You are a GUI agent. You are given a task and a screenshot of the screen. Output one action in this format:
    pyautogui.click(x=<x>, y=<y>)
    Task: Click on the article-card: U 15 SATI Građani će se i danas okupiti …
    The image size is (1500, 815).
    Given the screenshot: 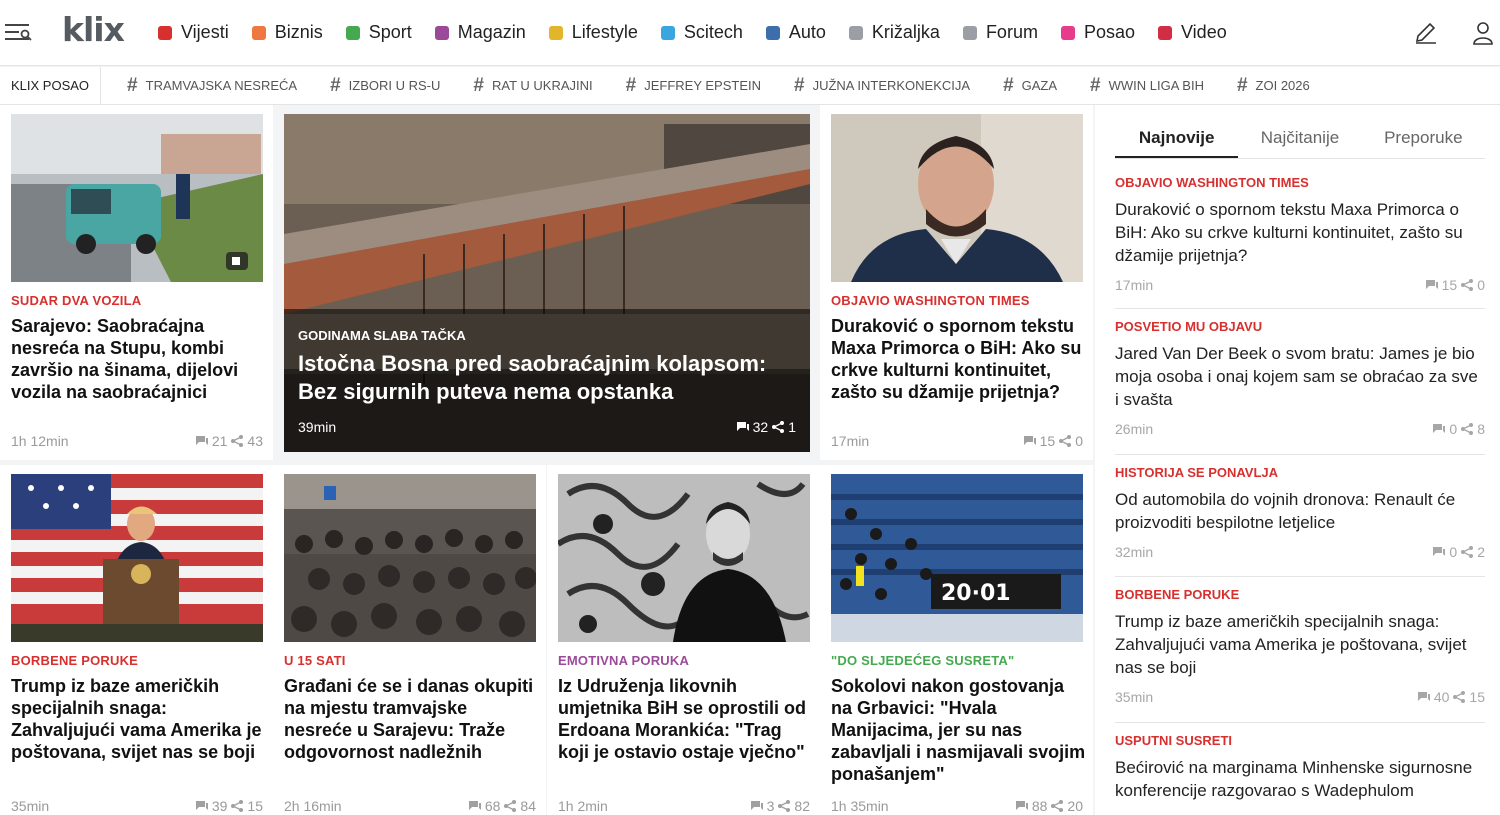 What is the action you would take?
    pyautogui.click(x=409, y=640)
    